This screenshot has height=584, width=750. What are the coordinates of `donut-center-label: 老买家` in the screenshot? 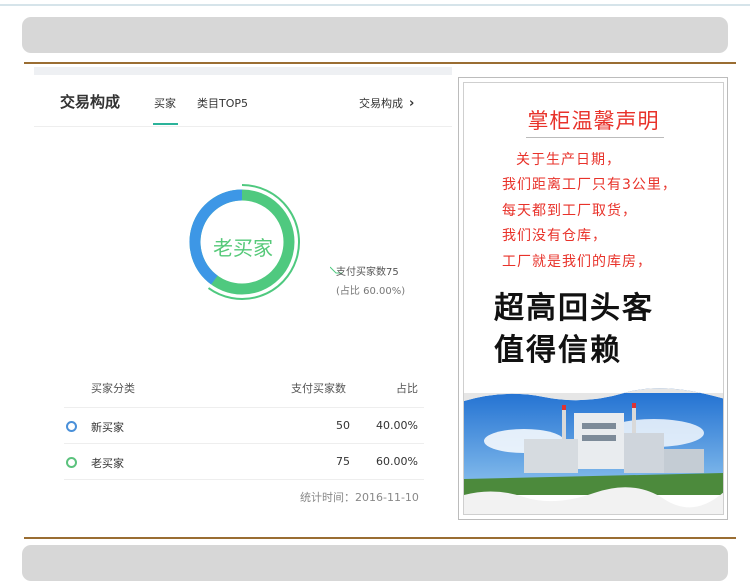 It's located at (243, 248).